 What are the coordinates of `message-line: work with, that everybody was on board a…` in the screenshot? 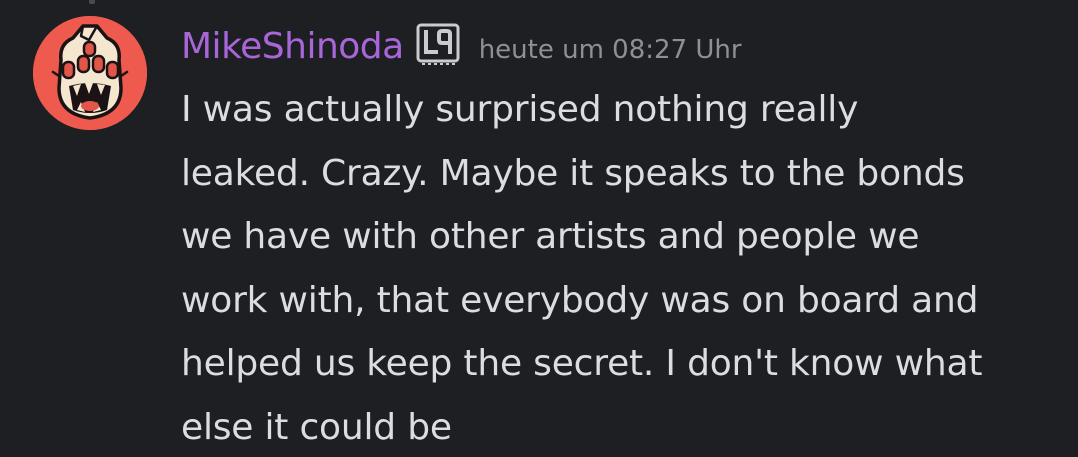 It's located at (580, 300).